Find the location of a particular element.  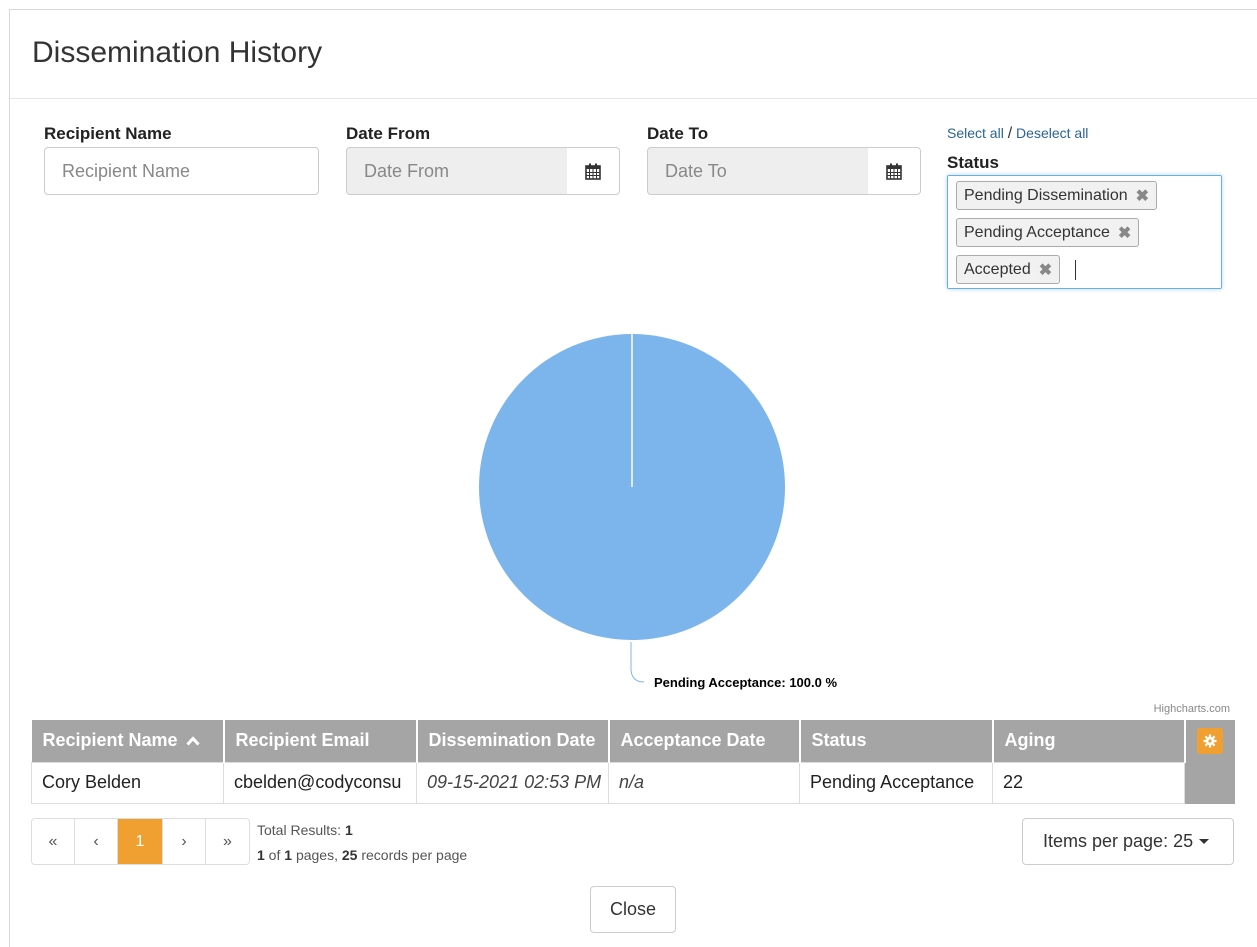

total-results-count: 1 is located at coordinates (348, 830).